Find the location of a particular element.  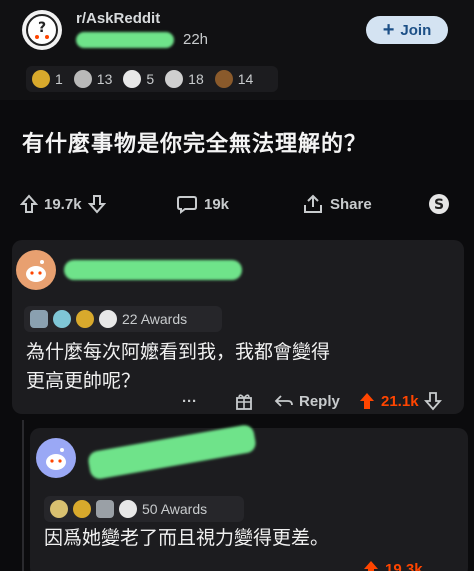

share-icon is located at coordinates (313, 203).